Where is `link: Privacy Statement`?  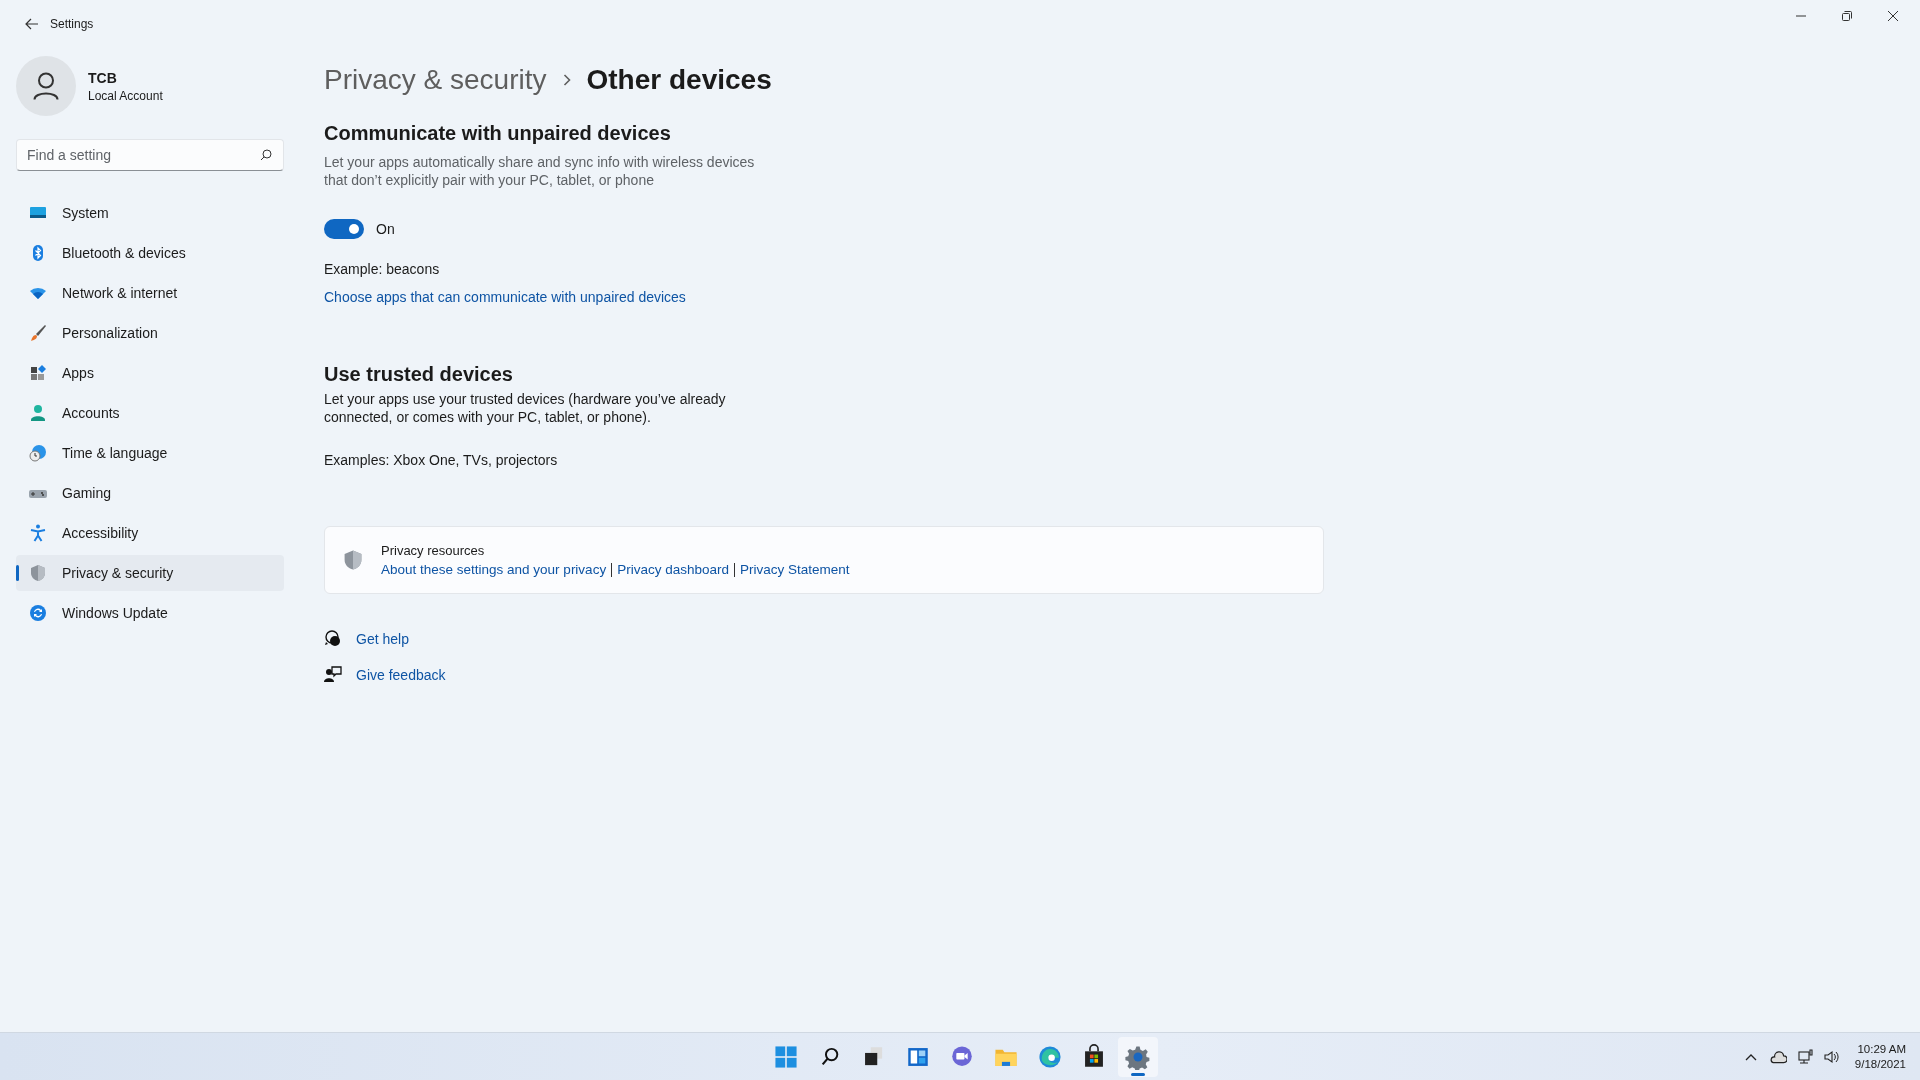 link: Privacy Statement is located at coordinates (794, 569).